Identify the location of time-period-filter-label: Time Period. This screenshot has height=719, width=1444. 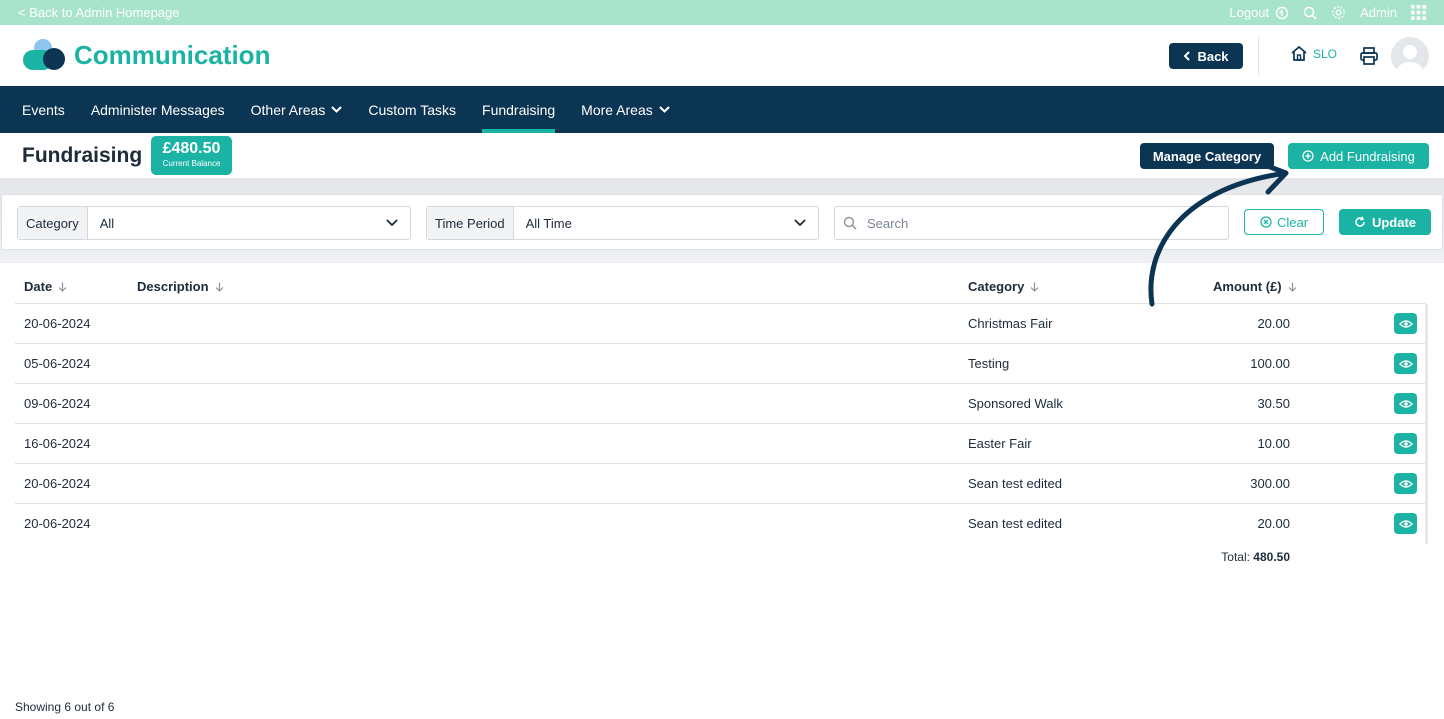
(470, 223).